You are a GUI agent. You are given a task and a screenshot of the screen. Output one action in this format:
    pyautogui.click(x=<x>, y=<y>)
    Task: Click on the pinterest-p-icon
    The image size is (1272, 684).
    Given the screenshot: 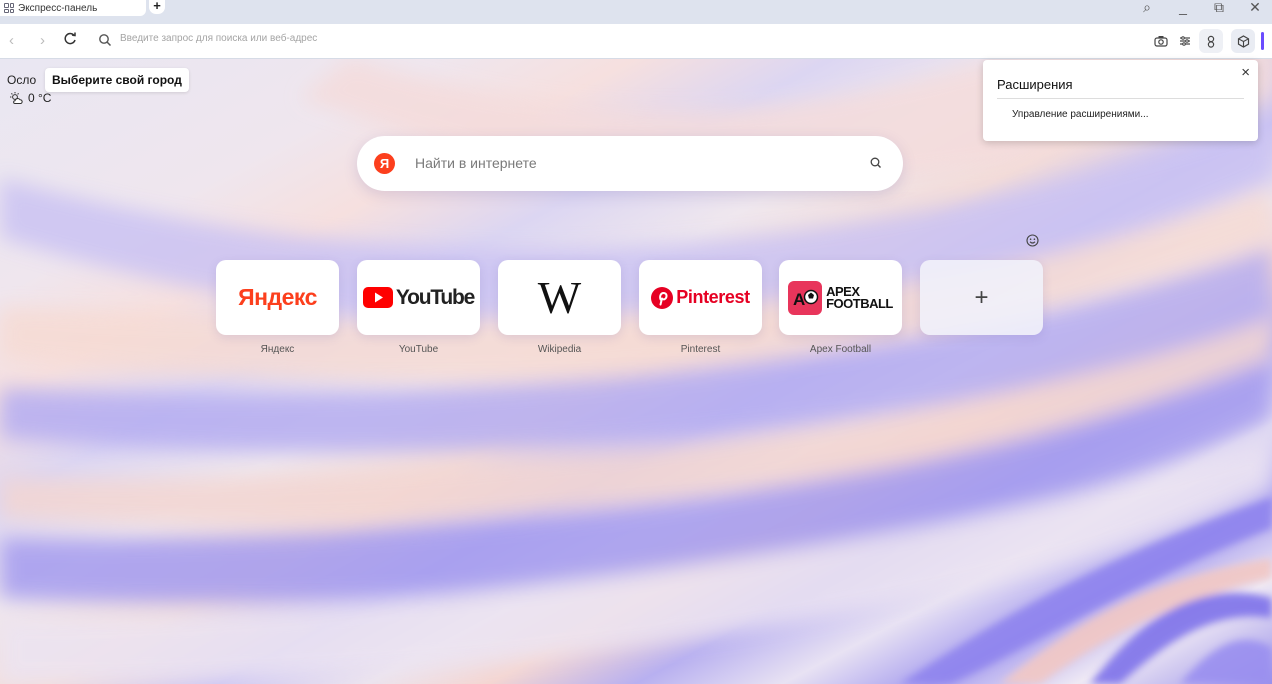 What is the action you would take?
    pyautogui.click(x=662, y=297)
    